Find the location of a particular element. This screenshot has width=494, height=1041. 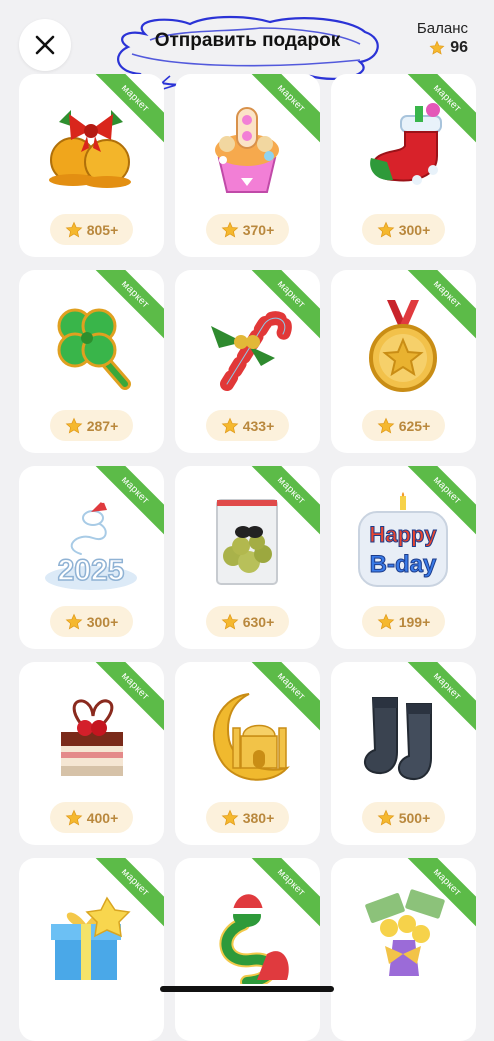

gift-card-cake: маркет 400+ is located at coordinates (91, 753).